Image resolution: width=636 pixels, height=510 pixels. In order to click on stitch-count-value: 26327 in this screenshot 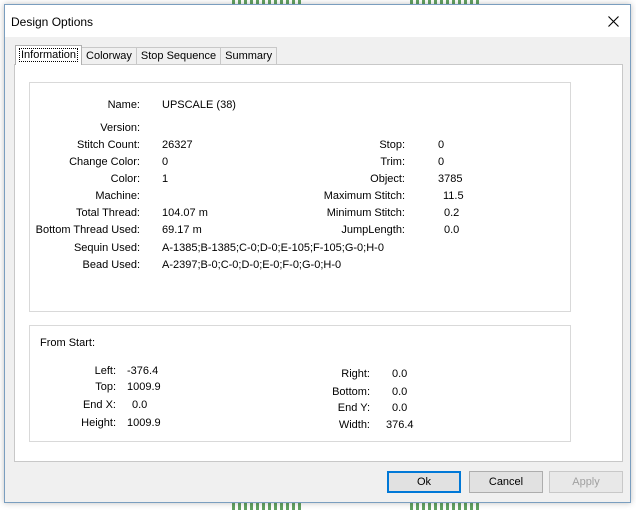, I will do `click(177, 145)`.